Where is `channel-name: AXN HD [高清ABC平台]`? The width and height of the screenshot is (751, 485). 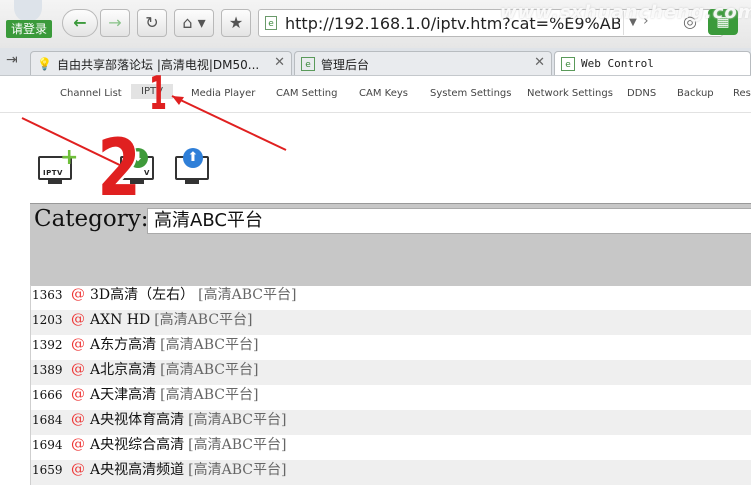 channel-name: AXN HD [高清ABC平台] is located at coordinates (171, 320).